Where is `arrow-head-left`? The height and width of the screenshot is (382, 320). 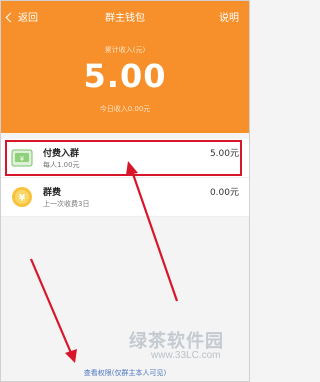
arrow-head-left is located at coordinates (71, 356).